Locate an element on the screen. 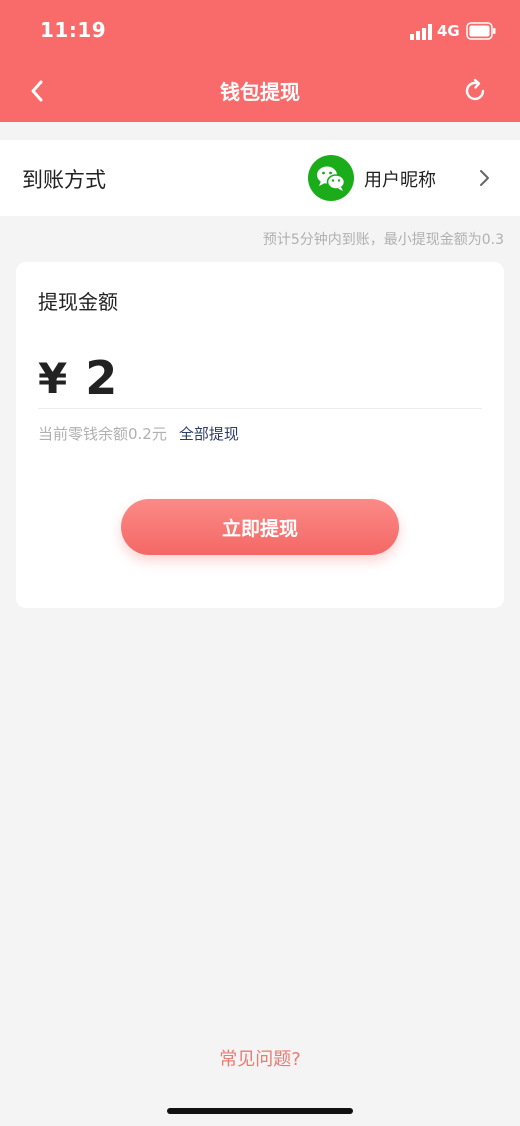 Image resolution: width=520 pixels, height=1126 pixels. balance-row: 当前零钱余额0.2元 全部提现 is located at coordinates (138, 433).